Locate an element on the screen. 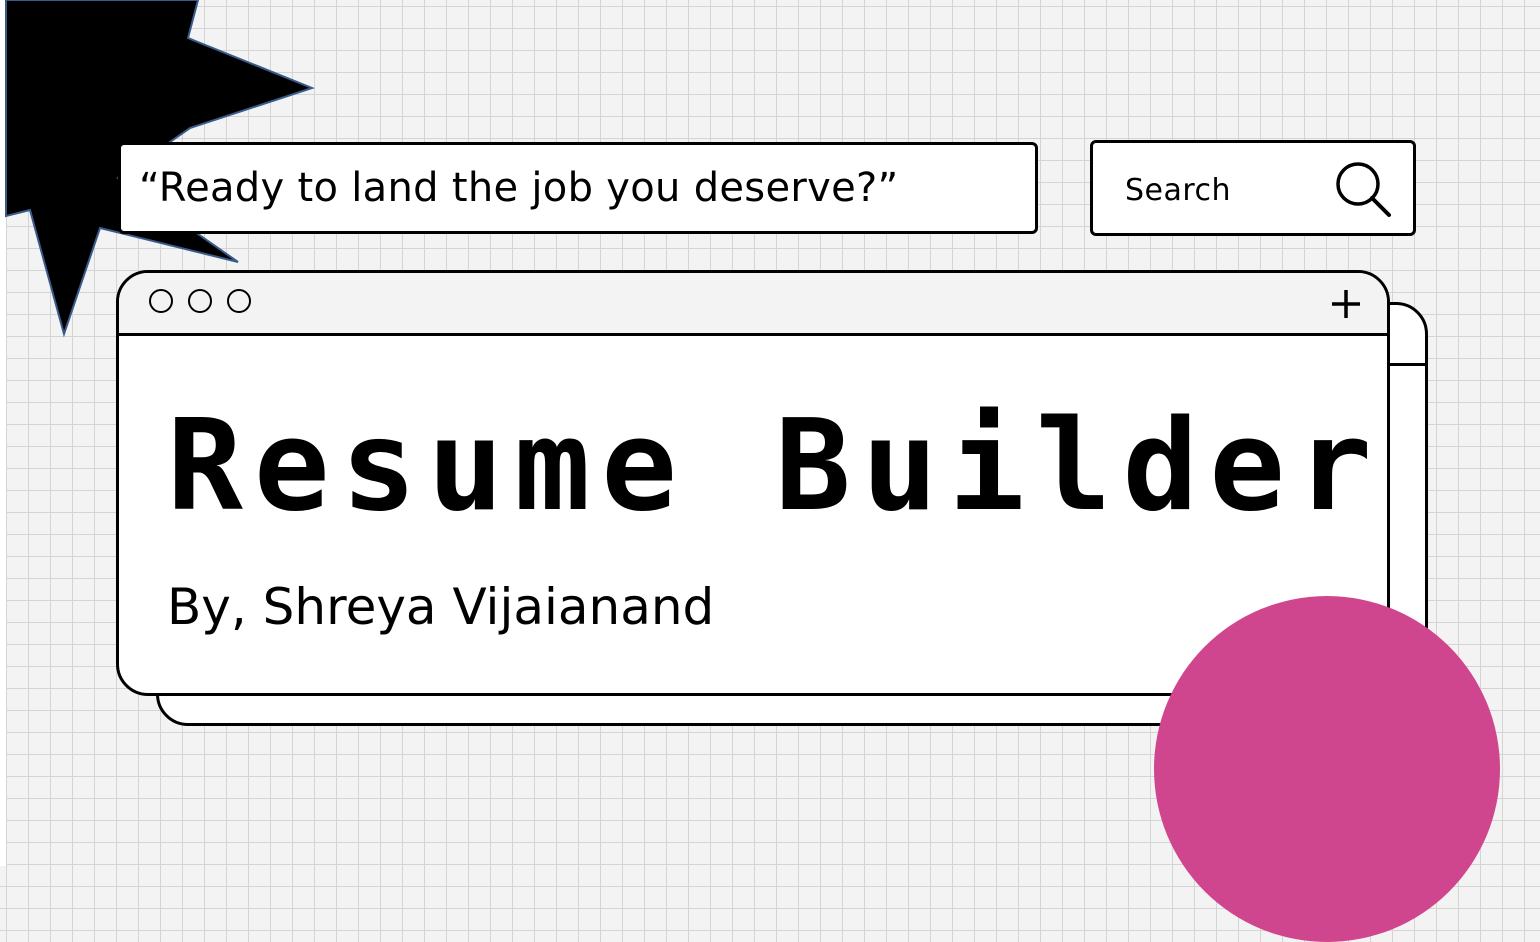  window-titlebar is located at coordinates (753, 304).